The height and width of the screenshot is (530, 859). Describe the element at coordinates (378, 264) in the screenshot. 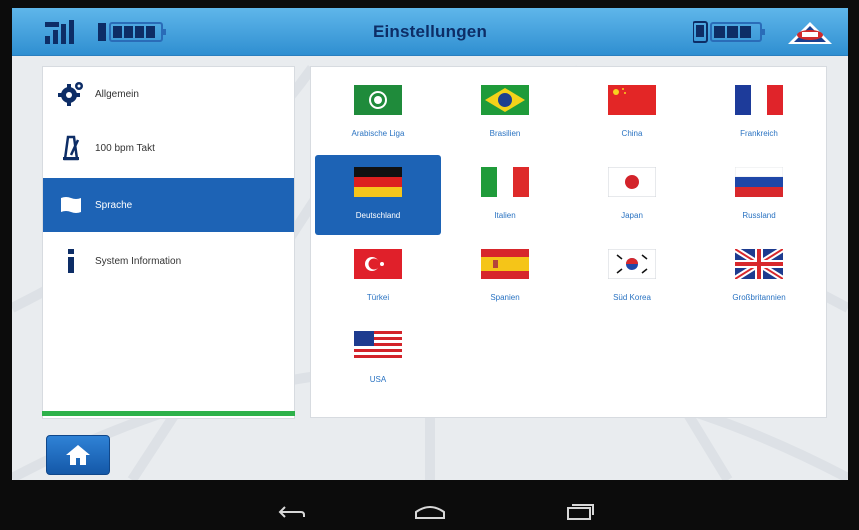

I see `turkey-flag-icon` at that location.